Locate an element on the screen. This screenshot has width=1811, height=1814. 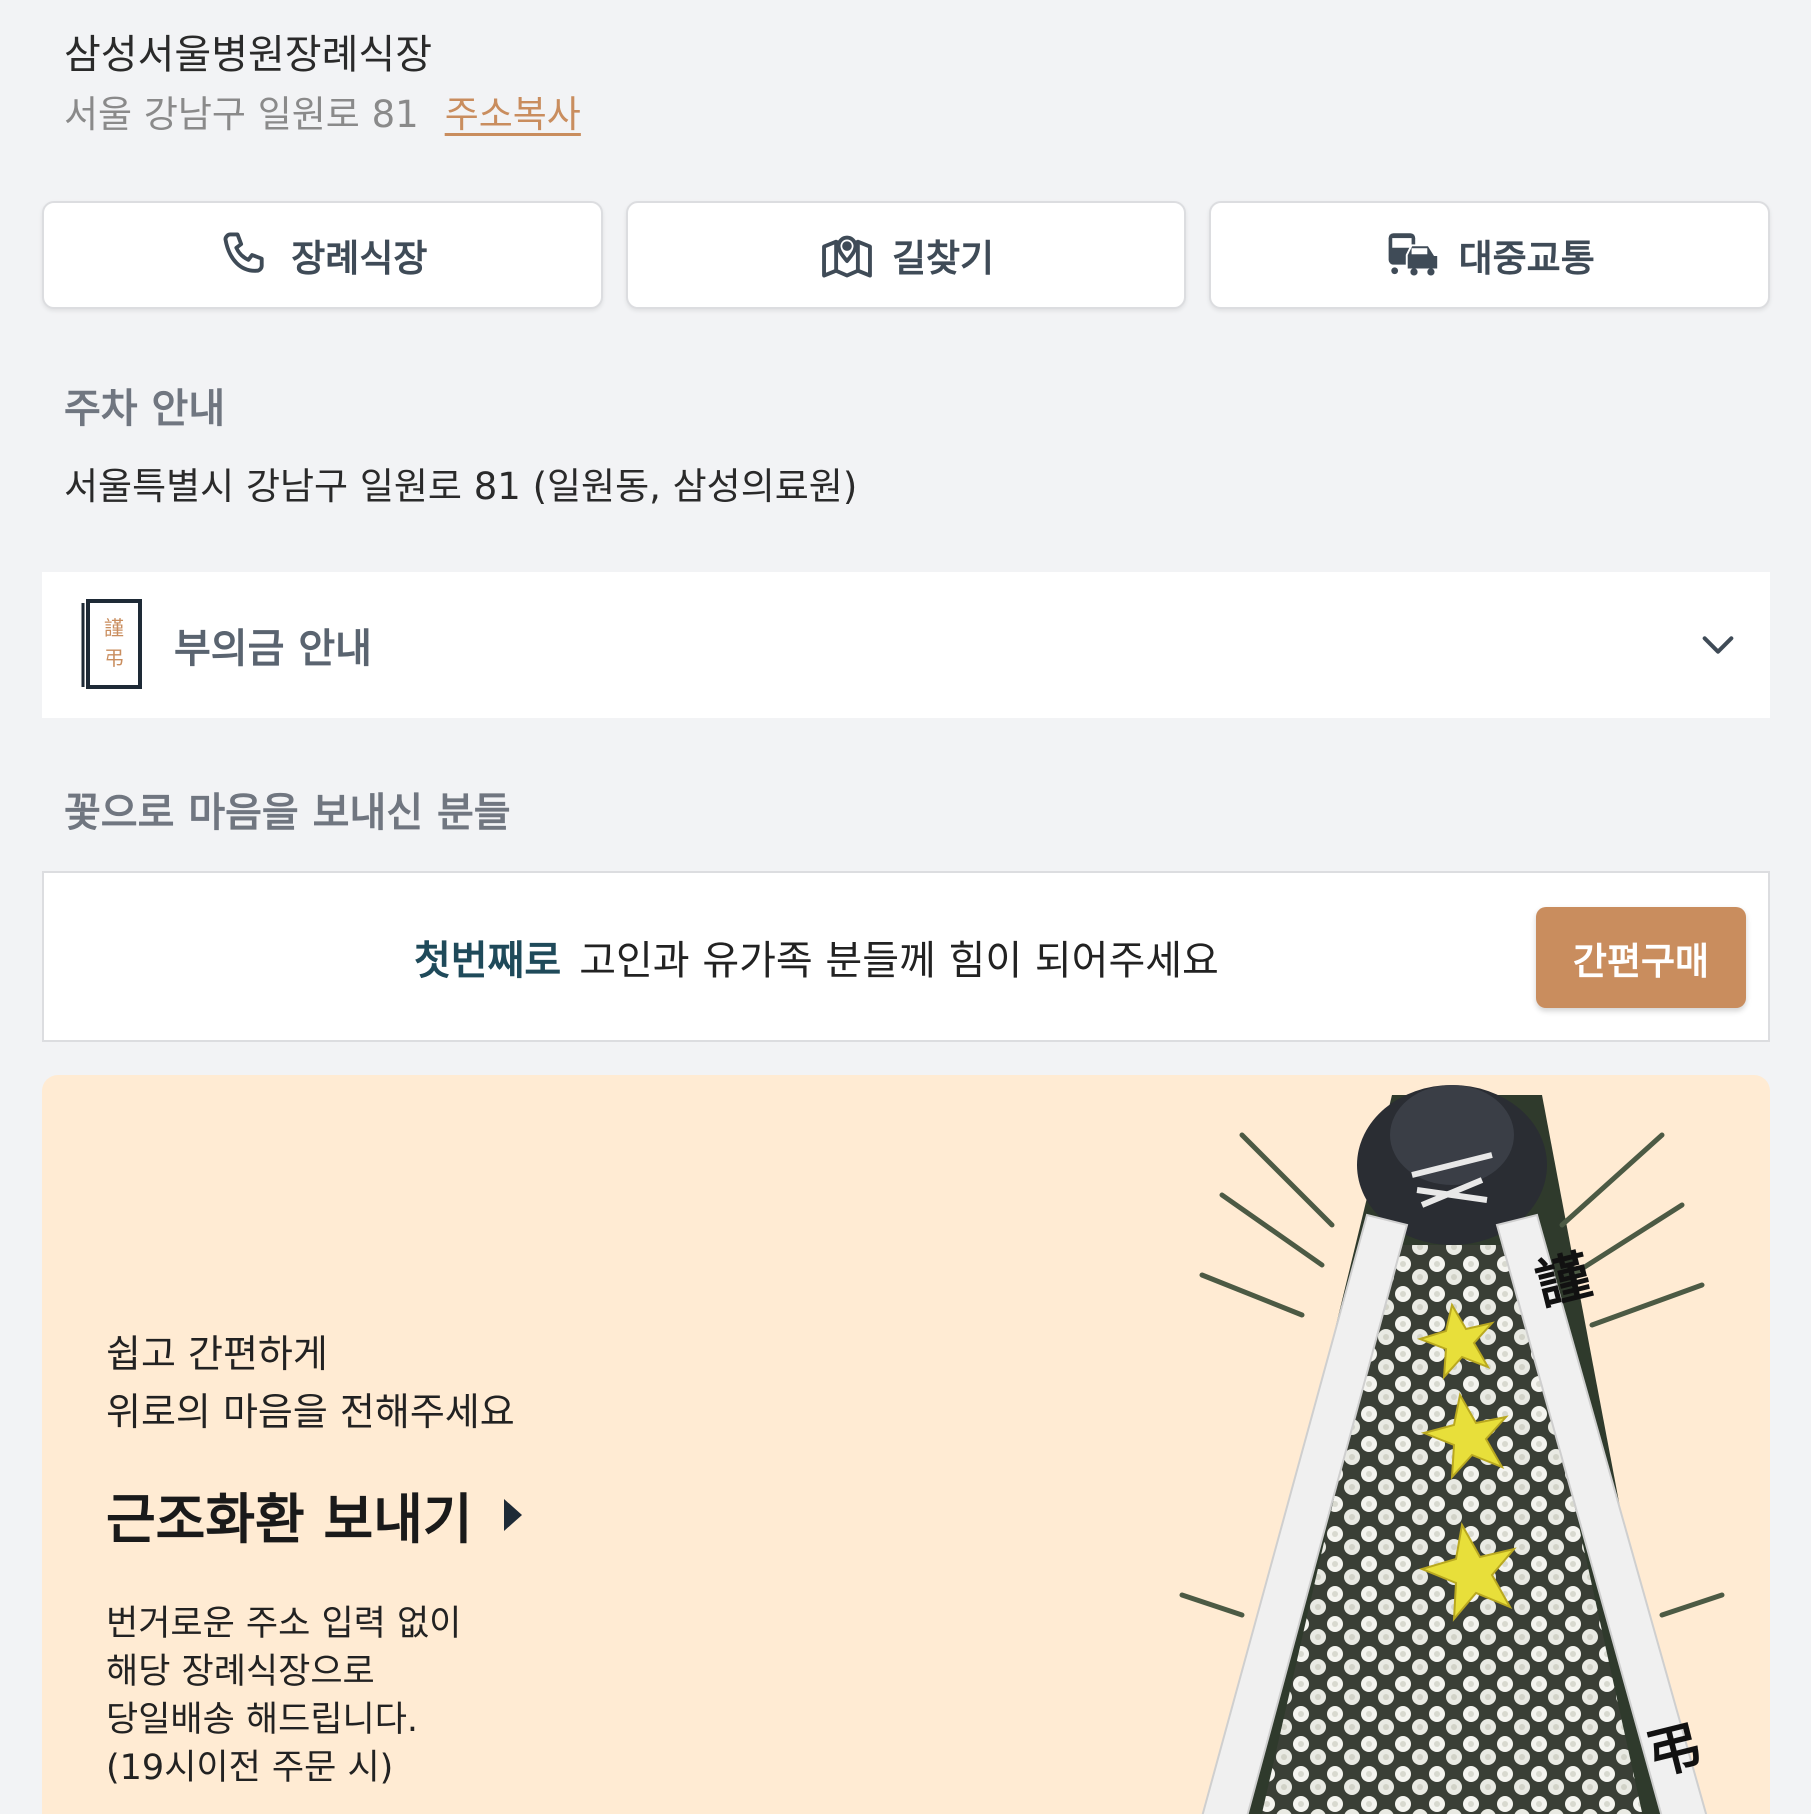
directions-label: 길찾기 is located at coordinates (943, 258).